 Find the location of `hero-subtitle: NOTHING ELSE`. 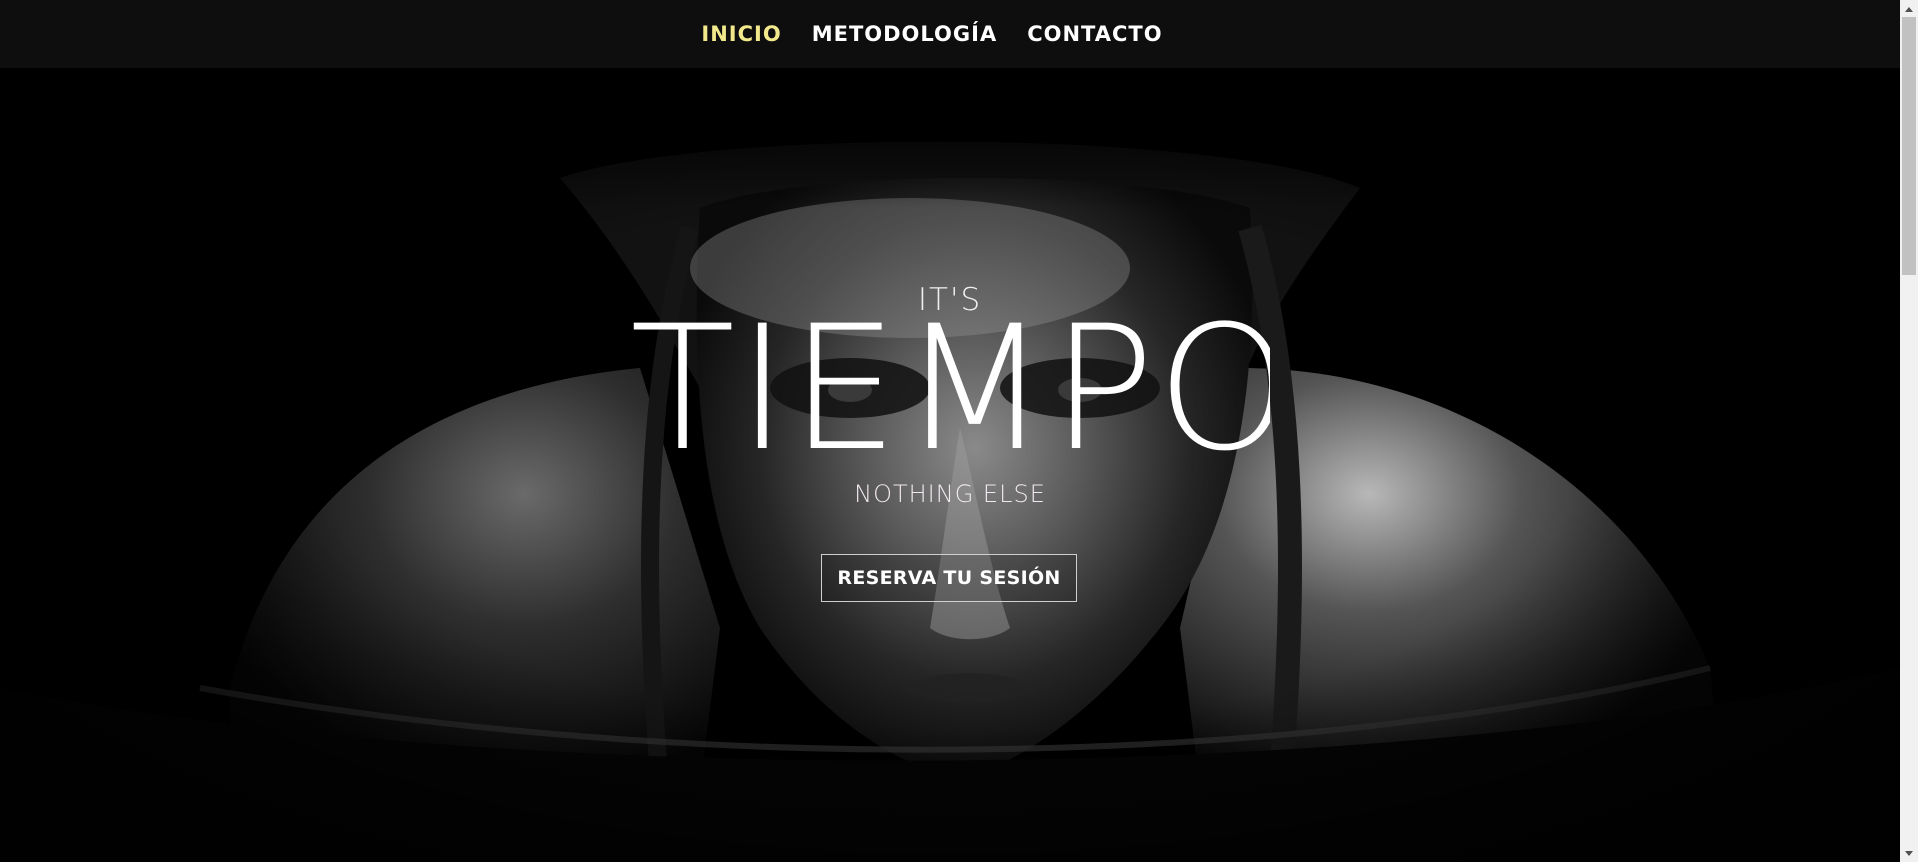

hero-subtitle: NOTHING ELSE is located at coordinates (950, 494).